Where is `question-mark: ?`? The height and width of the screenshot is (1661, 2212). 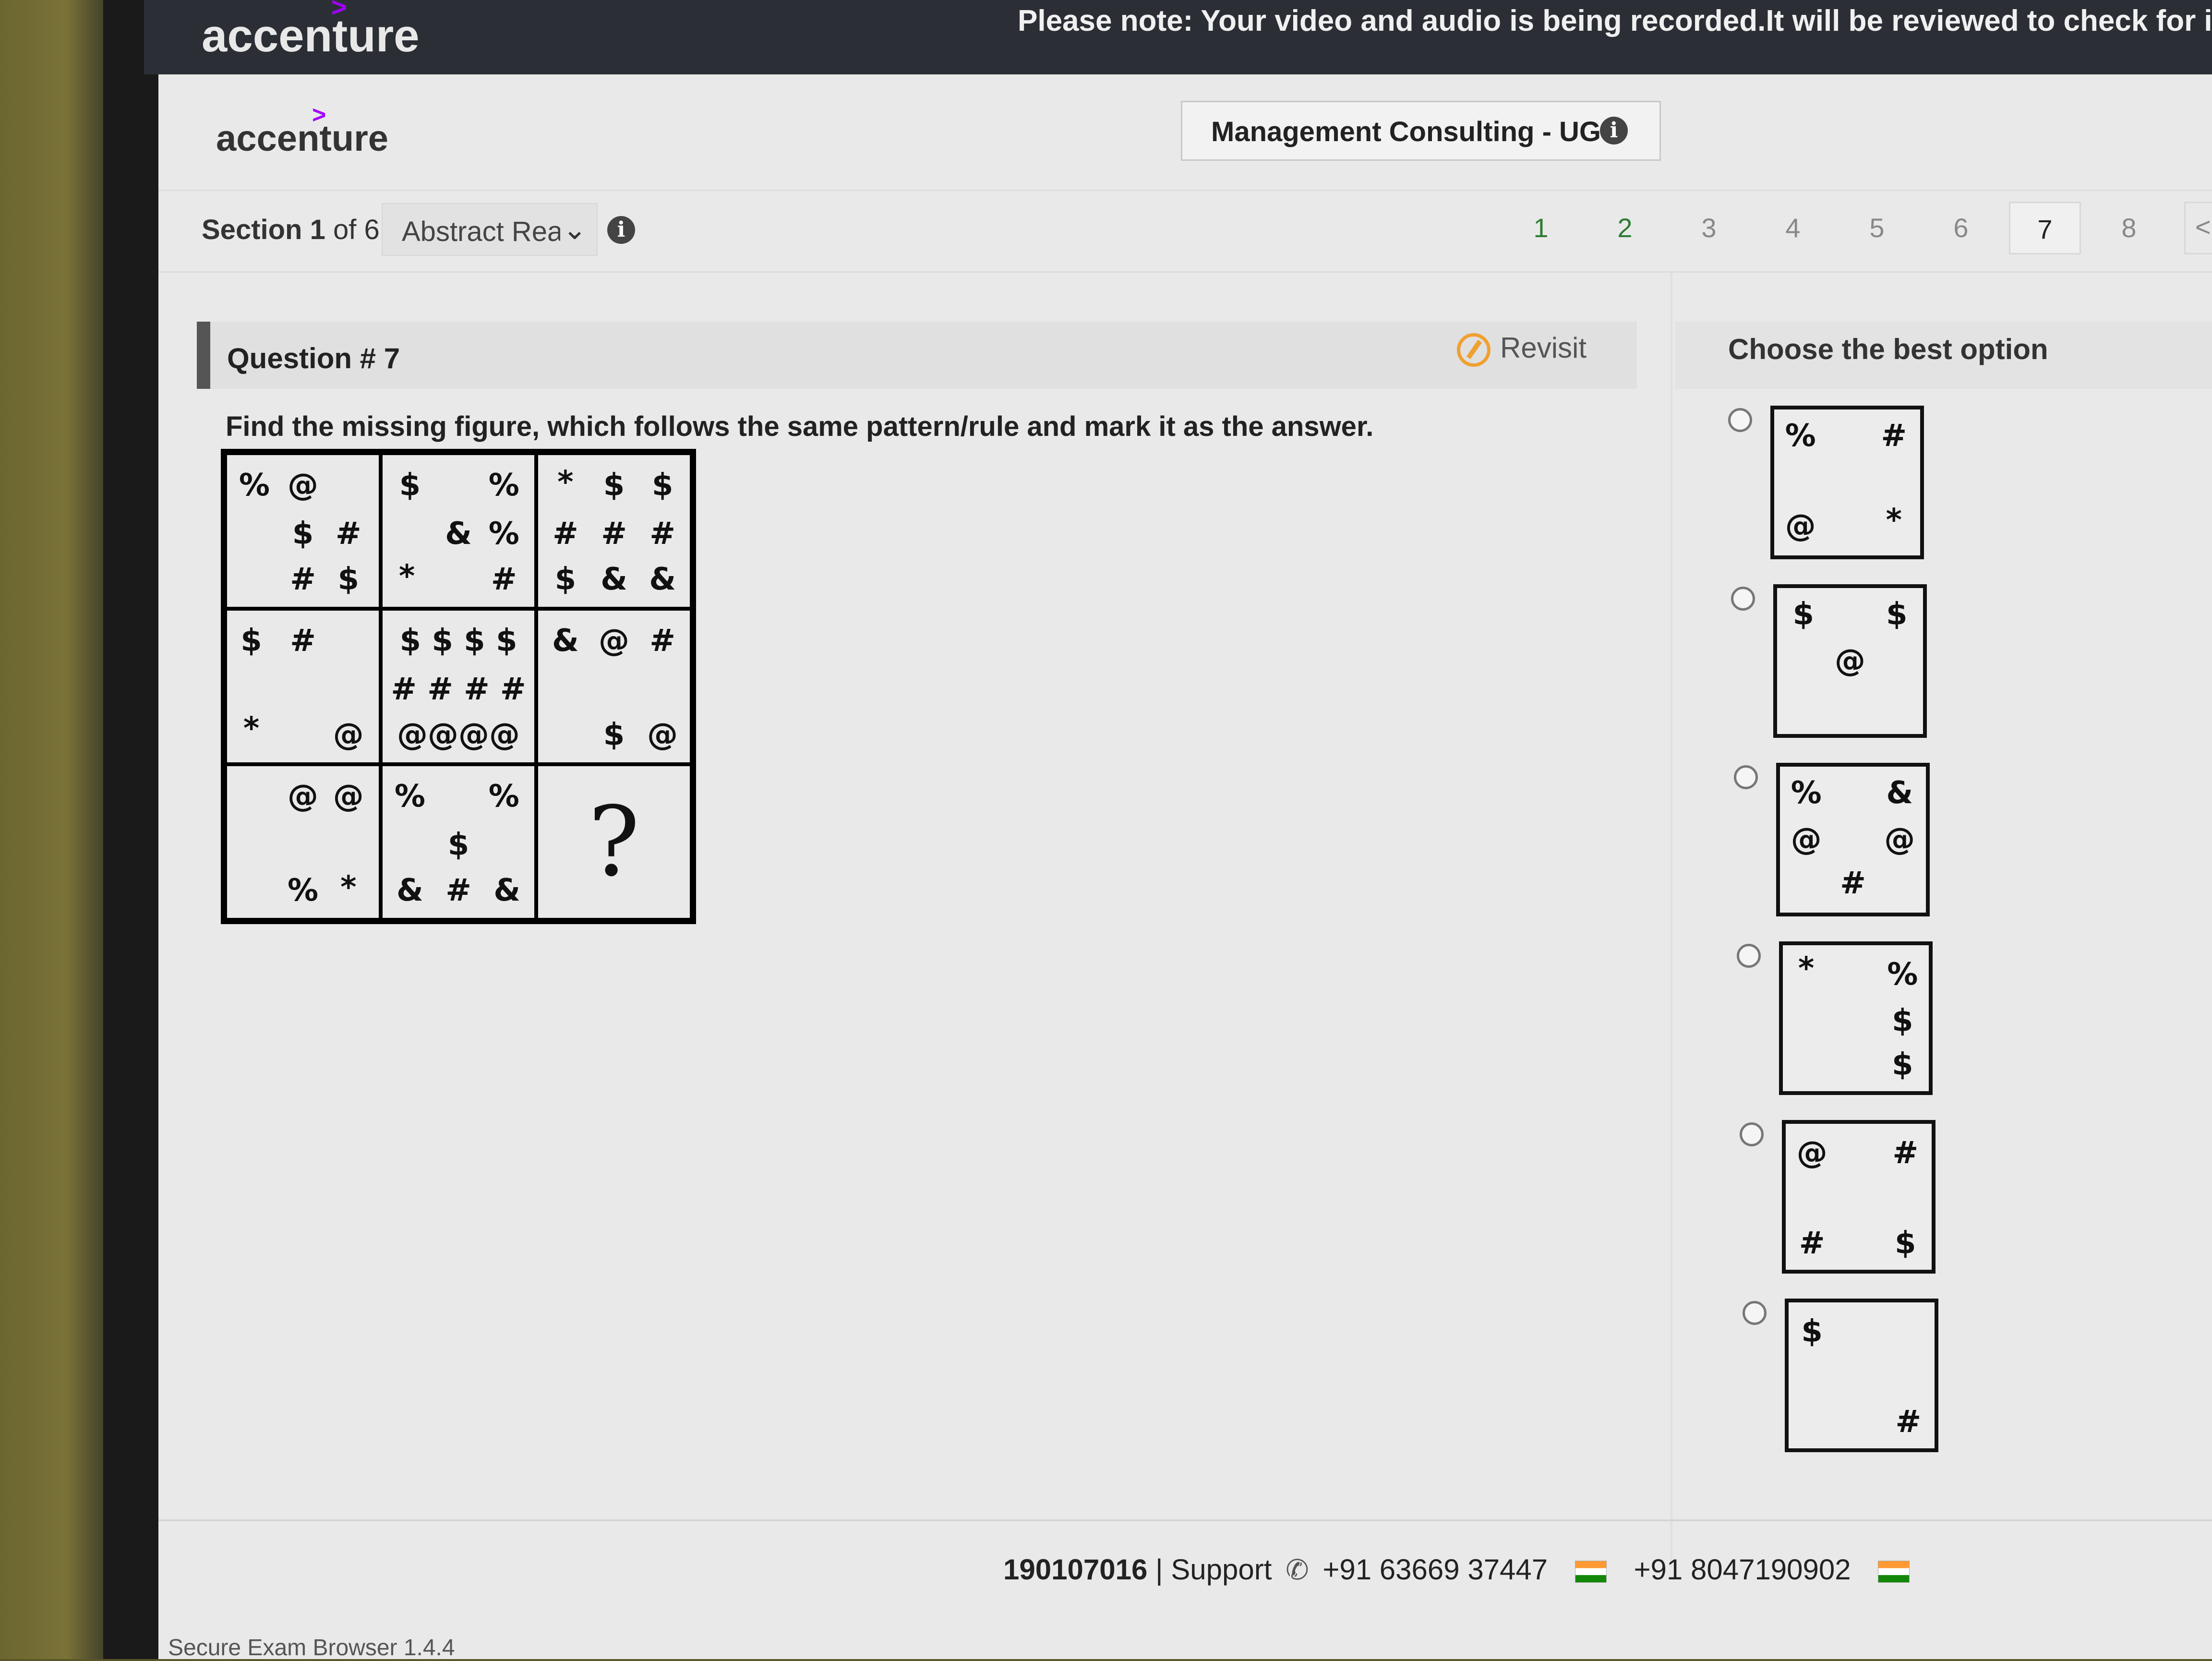
question-mark: ? is located at coordinates (614, 842).